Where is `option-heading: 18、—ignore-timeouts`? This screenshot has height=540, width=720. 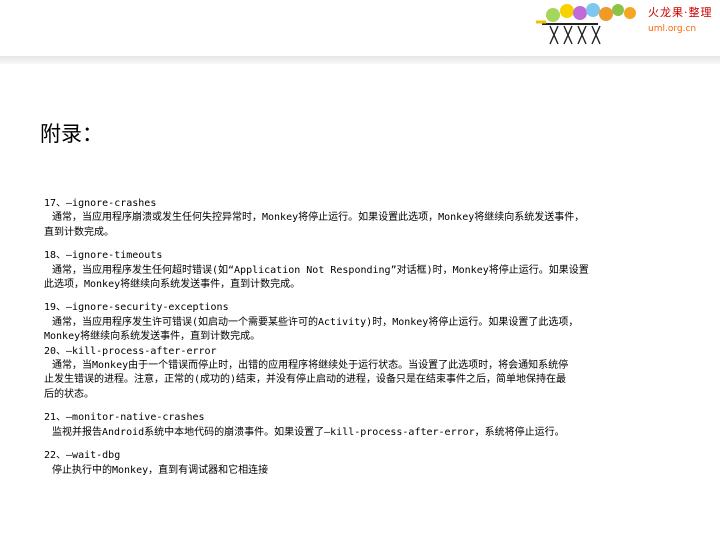 option-heading: 18、—ignore-timeouts is located at coordinates (103, 256).